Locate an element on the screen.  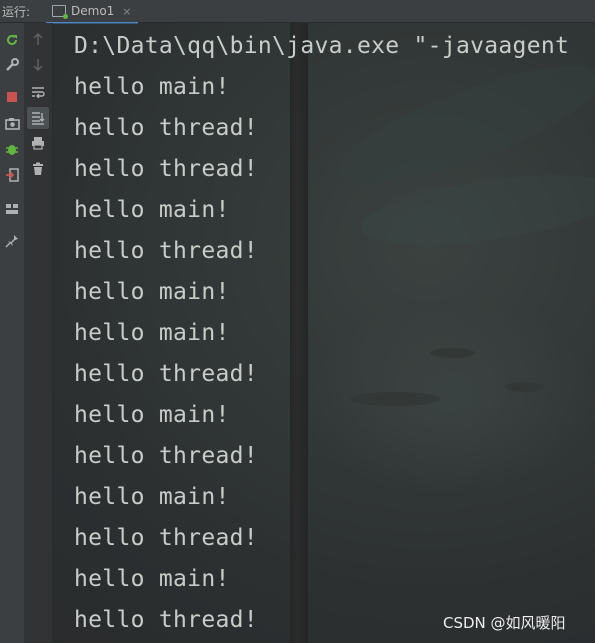
run-toolbar-right is located at coordinates (38, 333).